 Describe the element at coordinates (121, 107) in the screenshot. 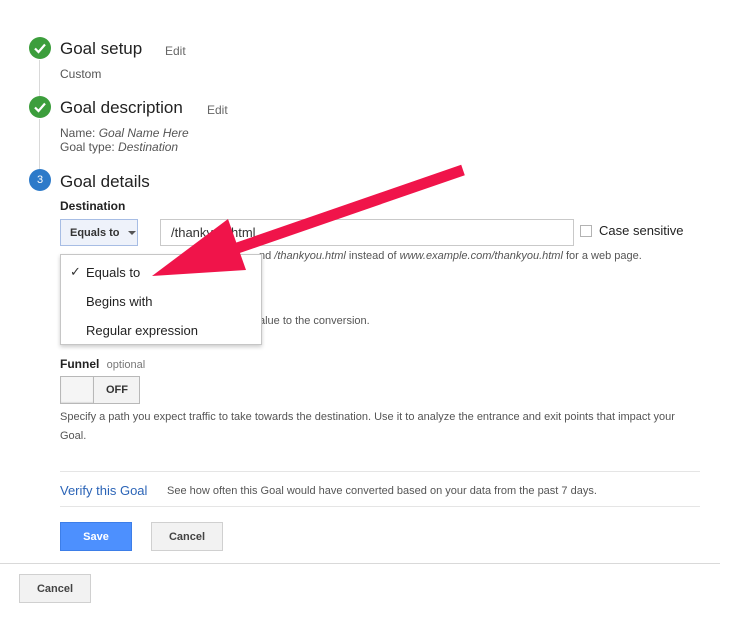

I see `goal-description-title: Goal description` at that location.